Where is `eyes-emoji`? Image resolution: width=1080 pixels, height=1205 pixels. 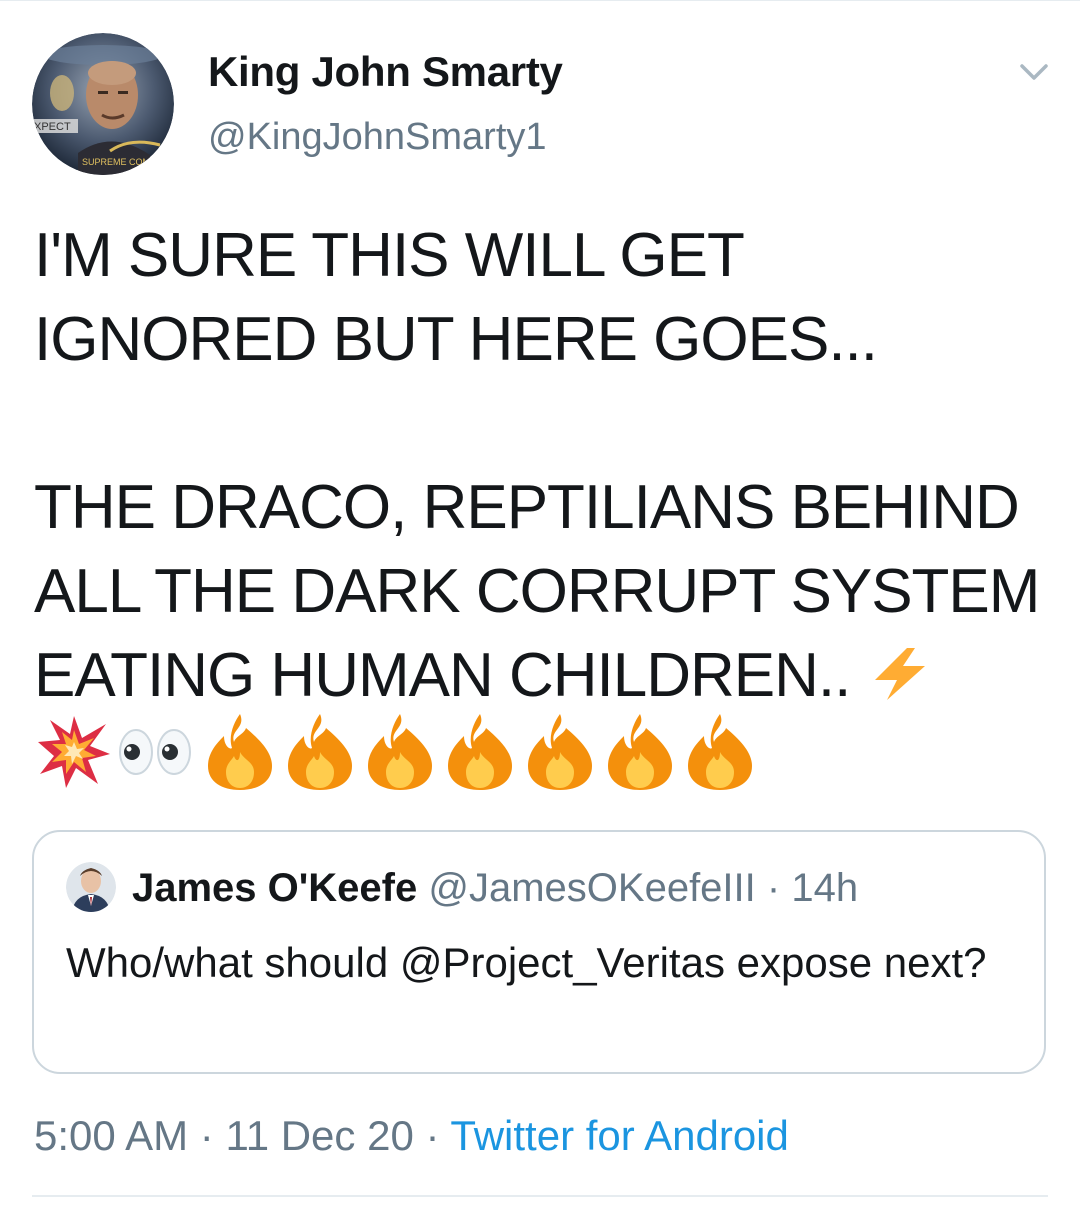
eyes-emoji is located at coordinates (155, 752).